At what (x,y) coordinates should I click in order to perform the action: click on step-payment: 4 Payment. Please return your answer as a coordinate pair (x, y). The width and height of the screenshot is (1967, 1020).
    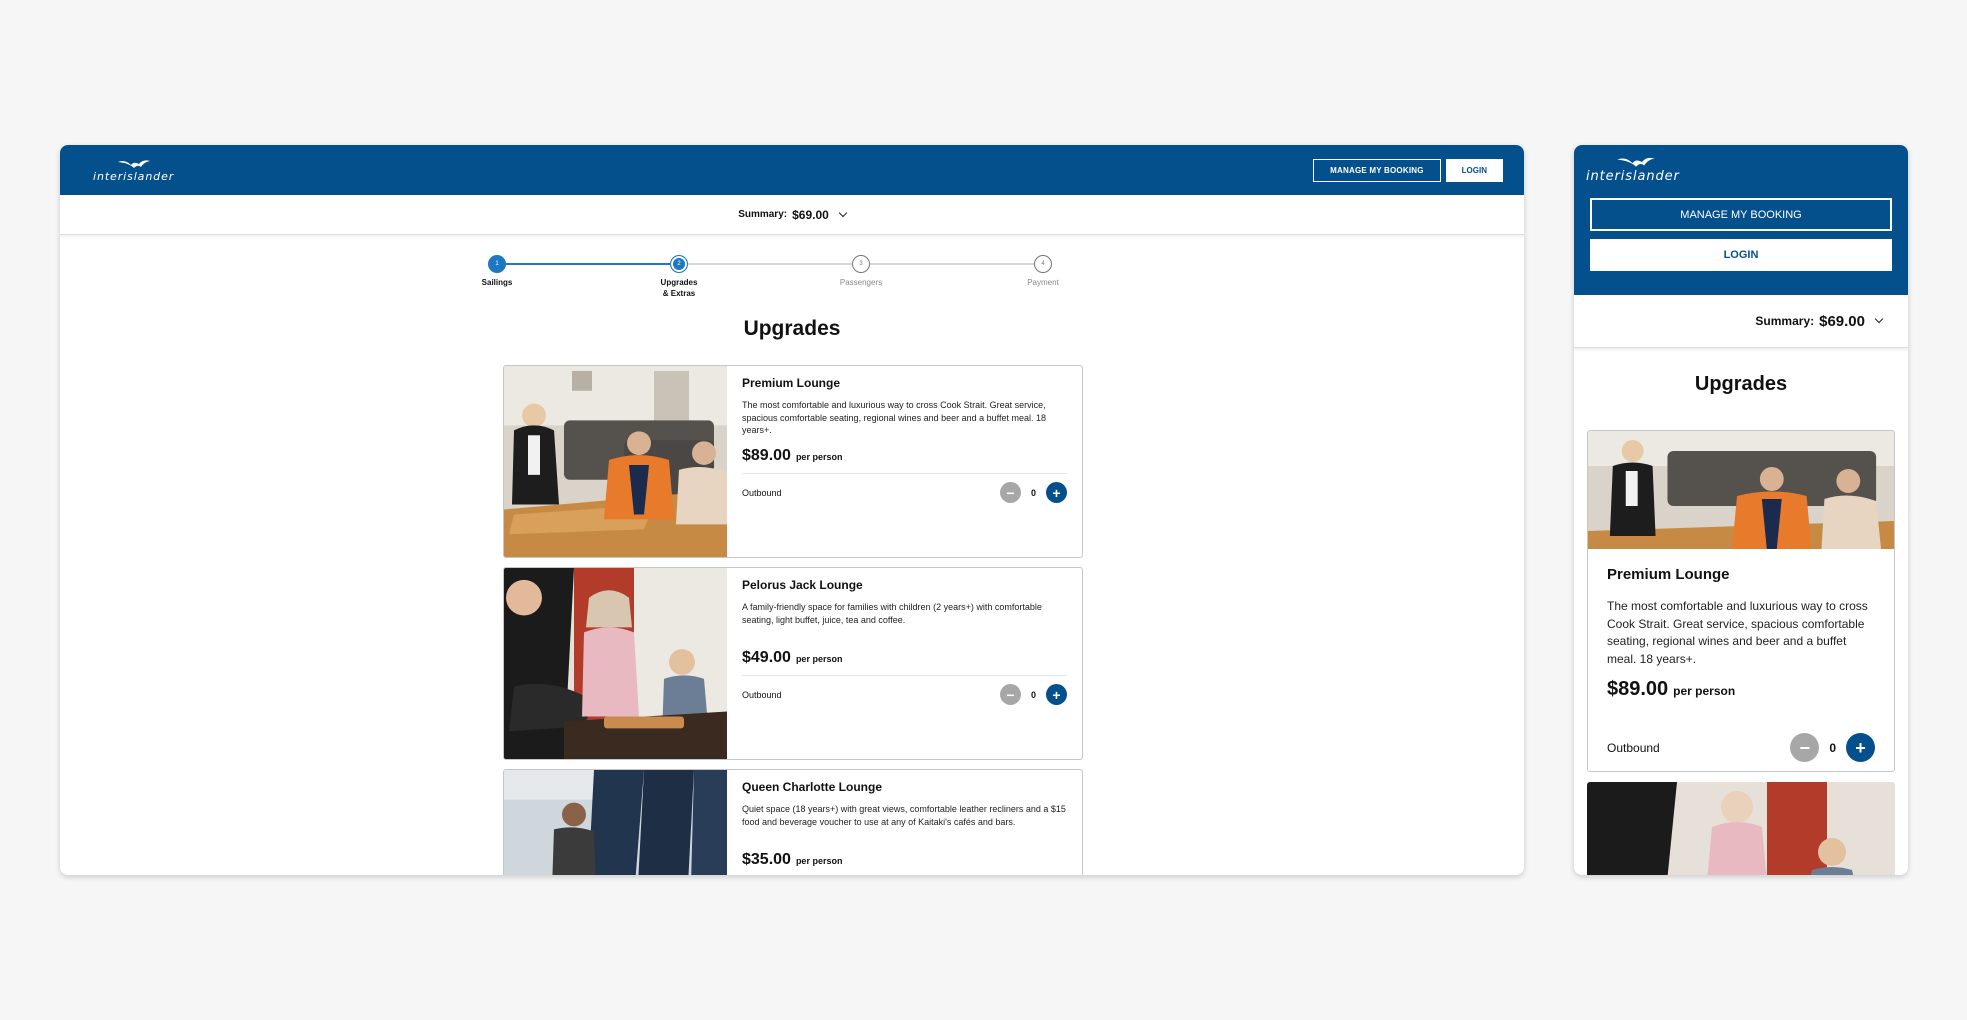
    Looking at the image, I should click on (1043, 270).